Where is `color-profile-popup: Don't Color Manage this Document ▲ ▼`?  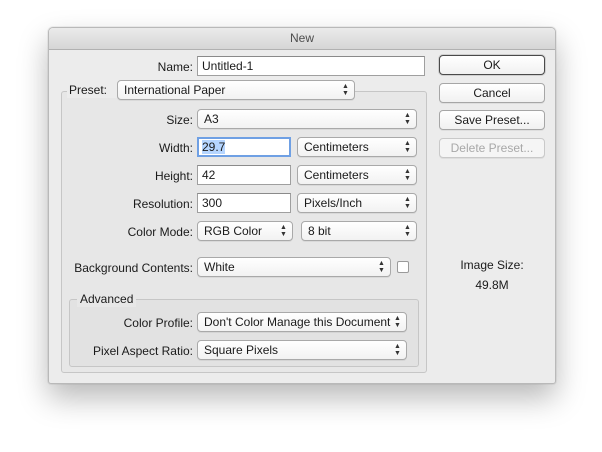 color-profile-popup: Don't Color Manage this Document ▲ ▼ is located at coordinates (302, 322).